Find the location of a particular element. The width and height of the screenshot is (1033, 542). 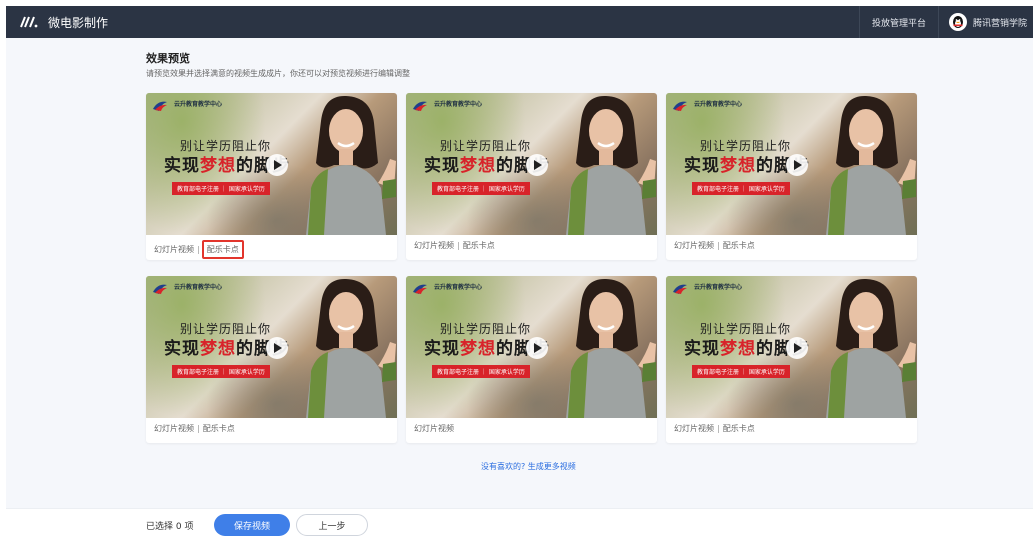

video-type-tag-highlighted: 配乐卡点 is located at coordinates (222, 249).